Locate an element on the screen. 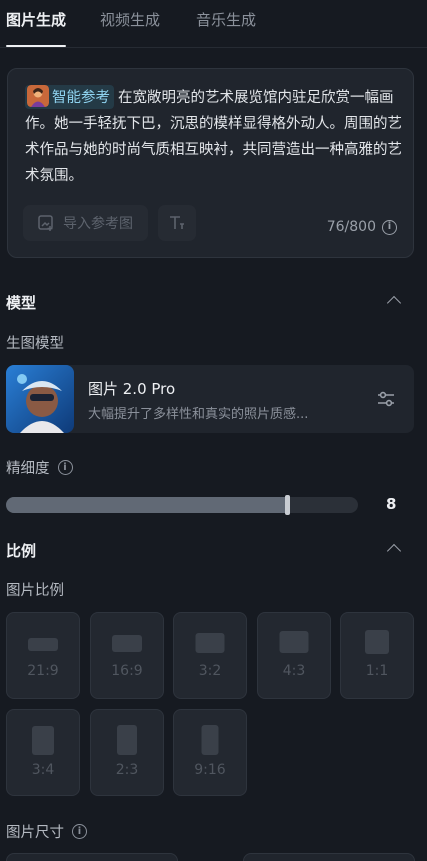 This screenshot has width=427, height=861. ratio-21-9-icon is located at coordinates (43, 644).